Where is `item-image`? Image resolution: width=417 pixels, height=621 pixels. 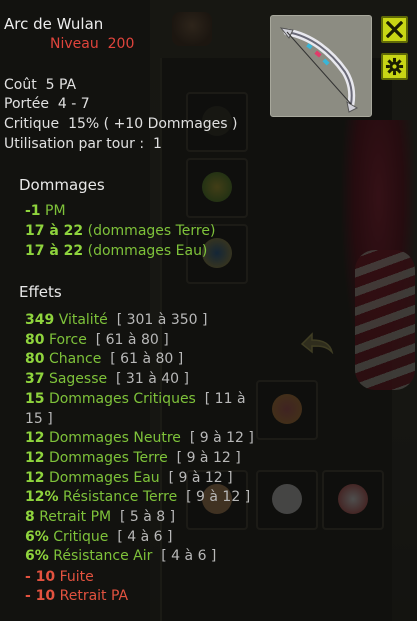
item-image is located at coordinates (321, 66).